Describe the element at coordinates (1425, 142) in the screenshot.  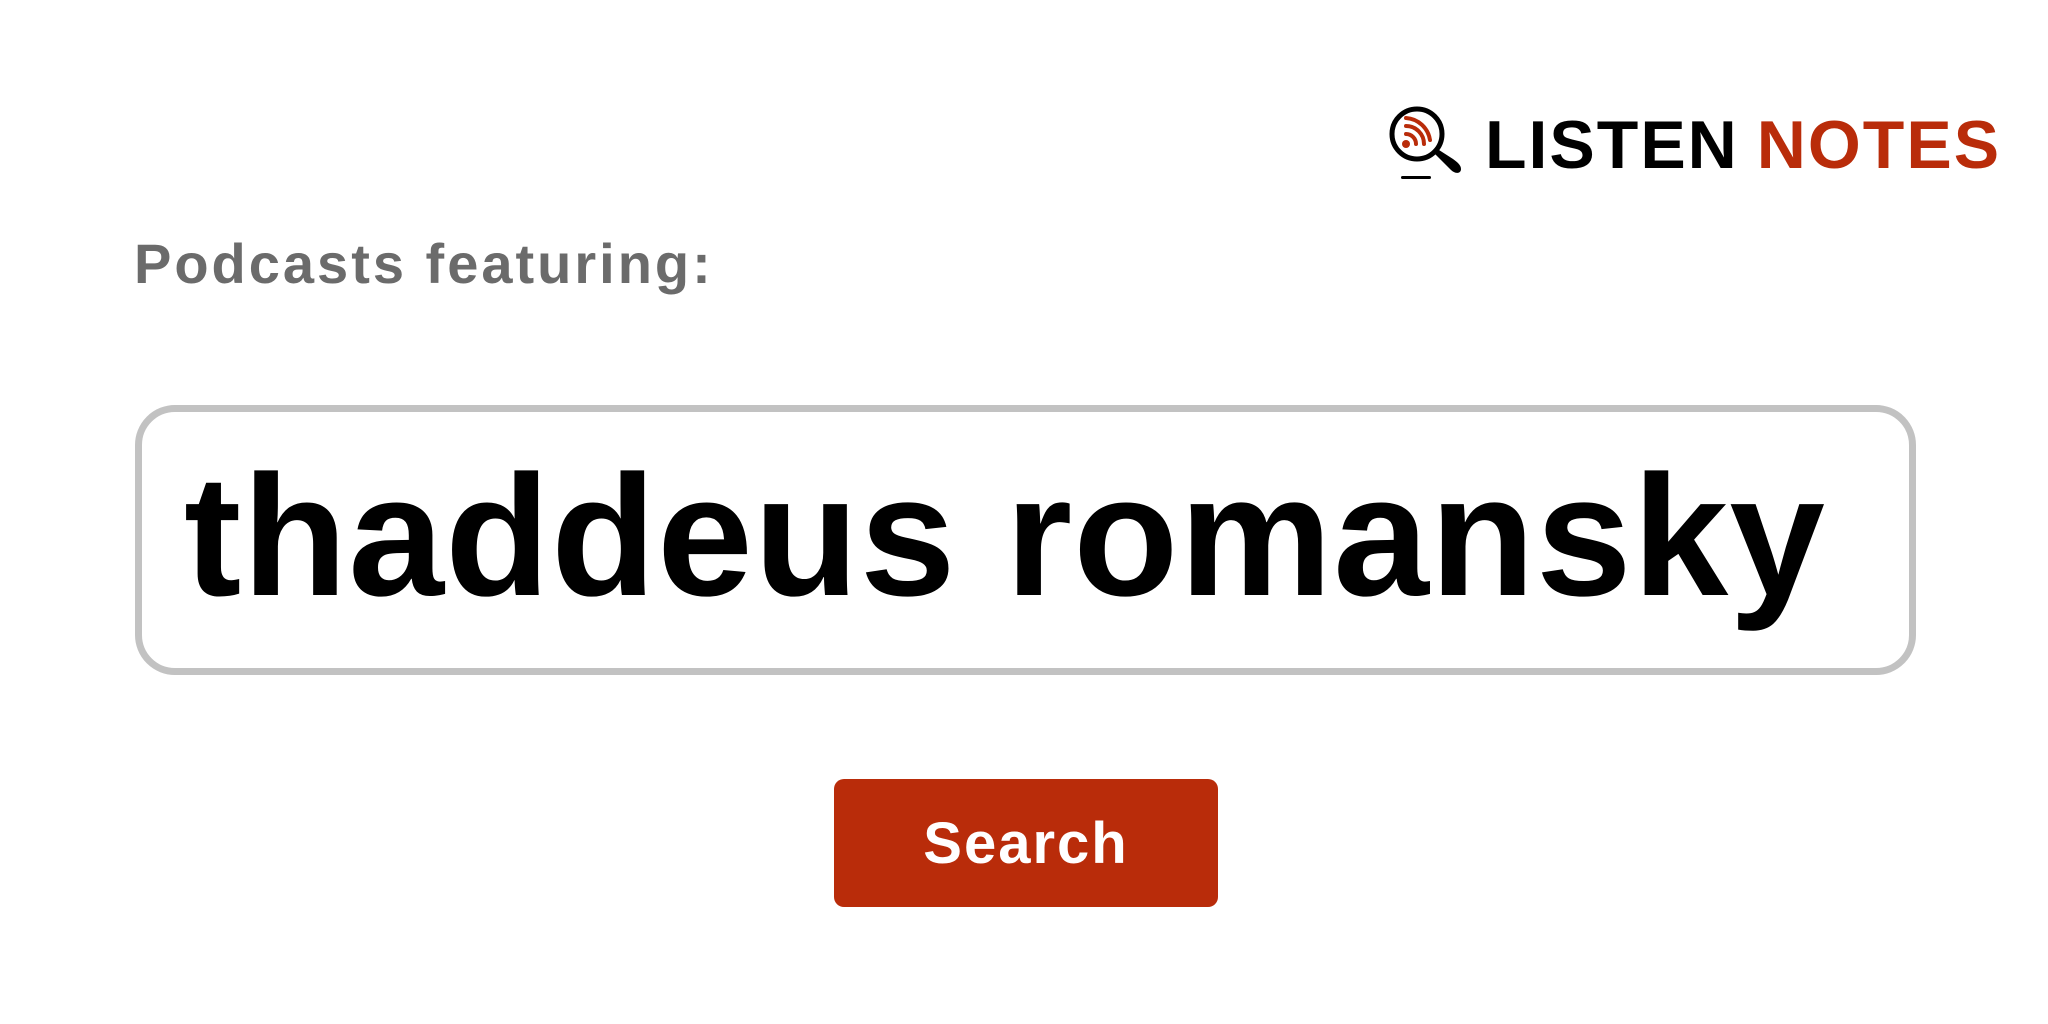
I see `podcast-search-icon` at that location.